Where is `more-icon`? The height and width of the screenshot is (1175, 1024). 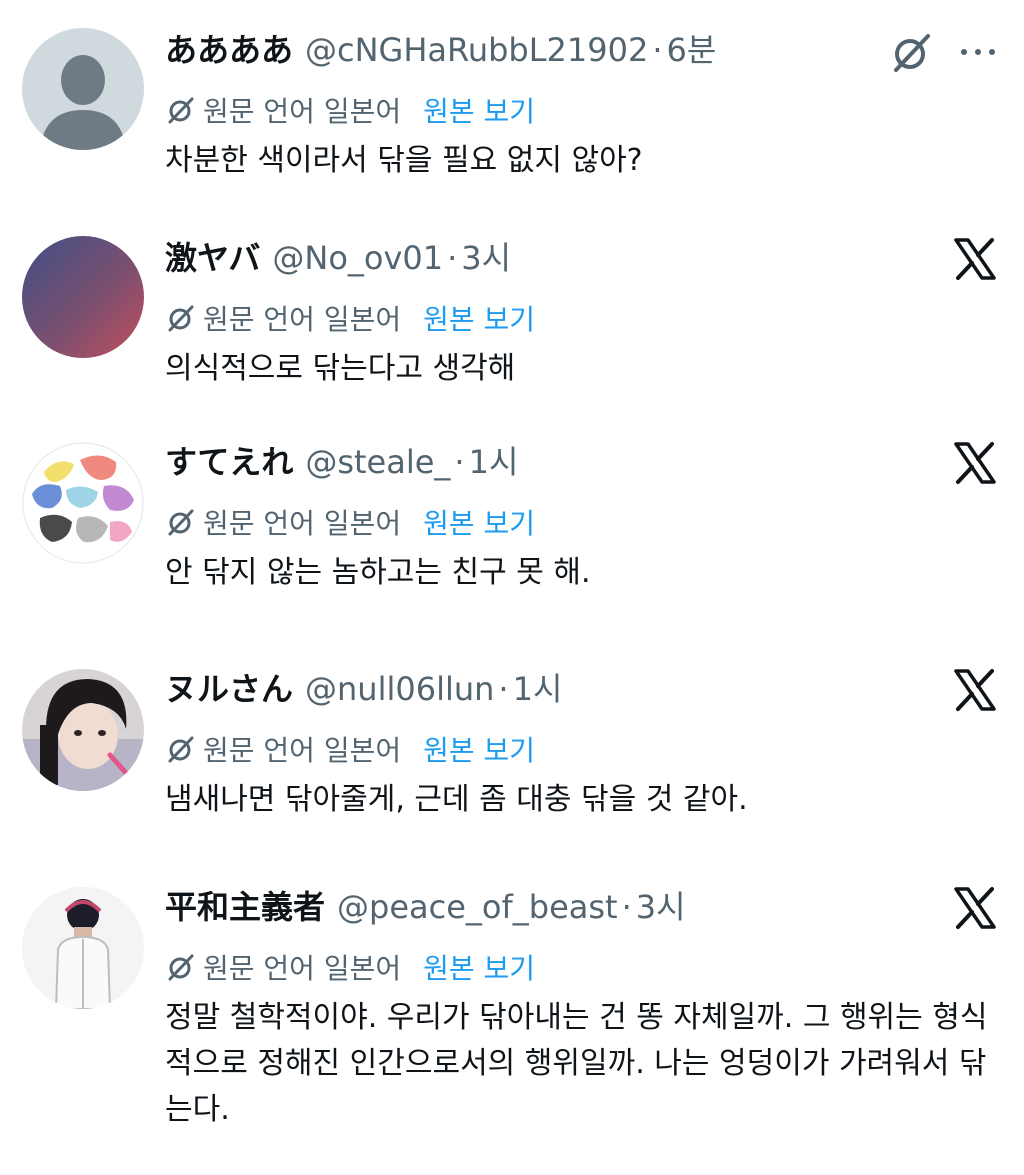
more-icon is located at coordinates (978, 52).